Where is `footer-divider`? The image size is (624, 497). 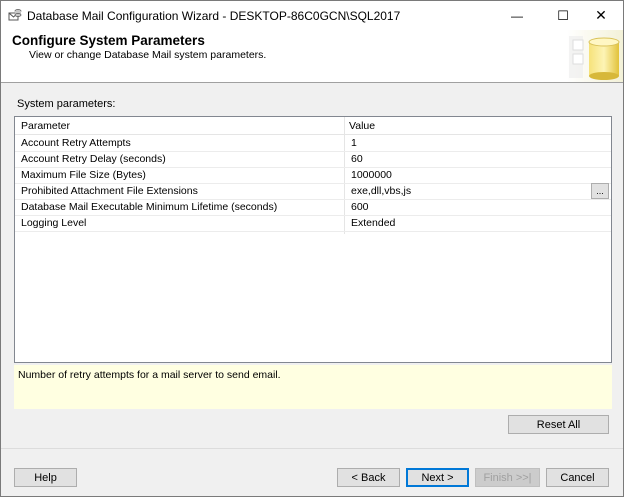
footer-divider is located at coordinates (312, 448).